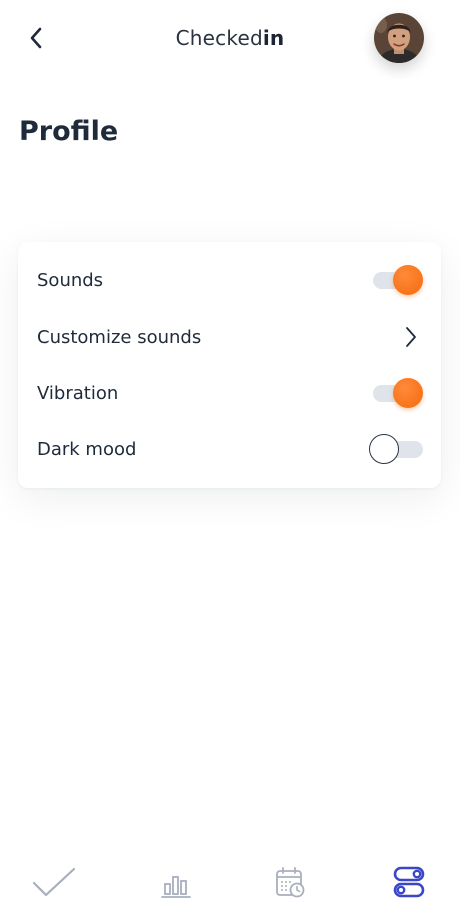  I want to click on avatar, so click(399, 38).